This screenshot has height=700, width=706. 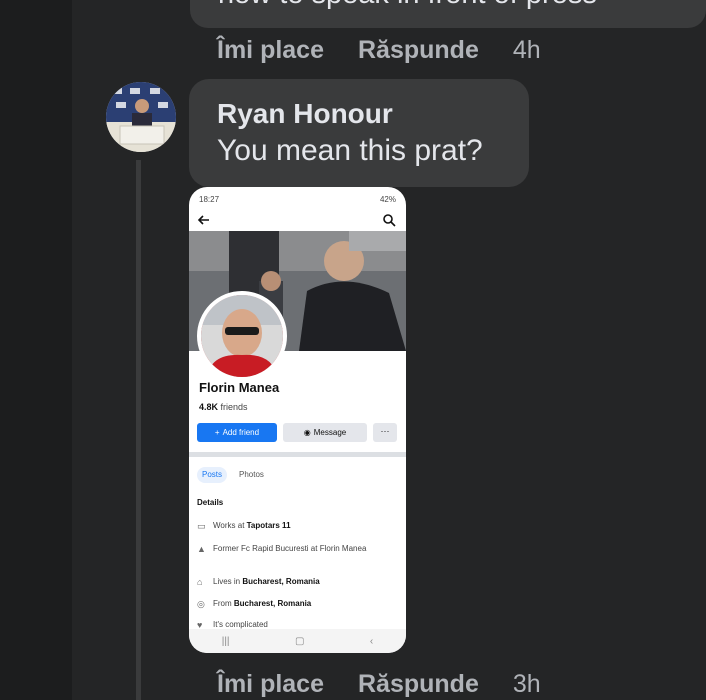 What do you see at coordinates (297, 454) in the screenshot?
I see `section-divider` at bounding box center [297, 454].